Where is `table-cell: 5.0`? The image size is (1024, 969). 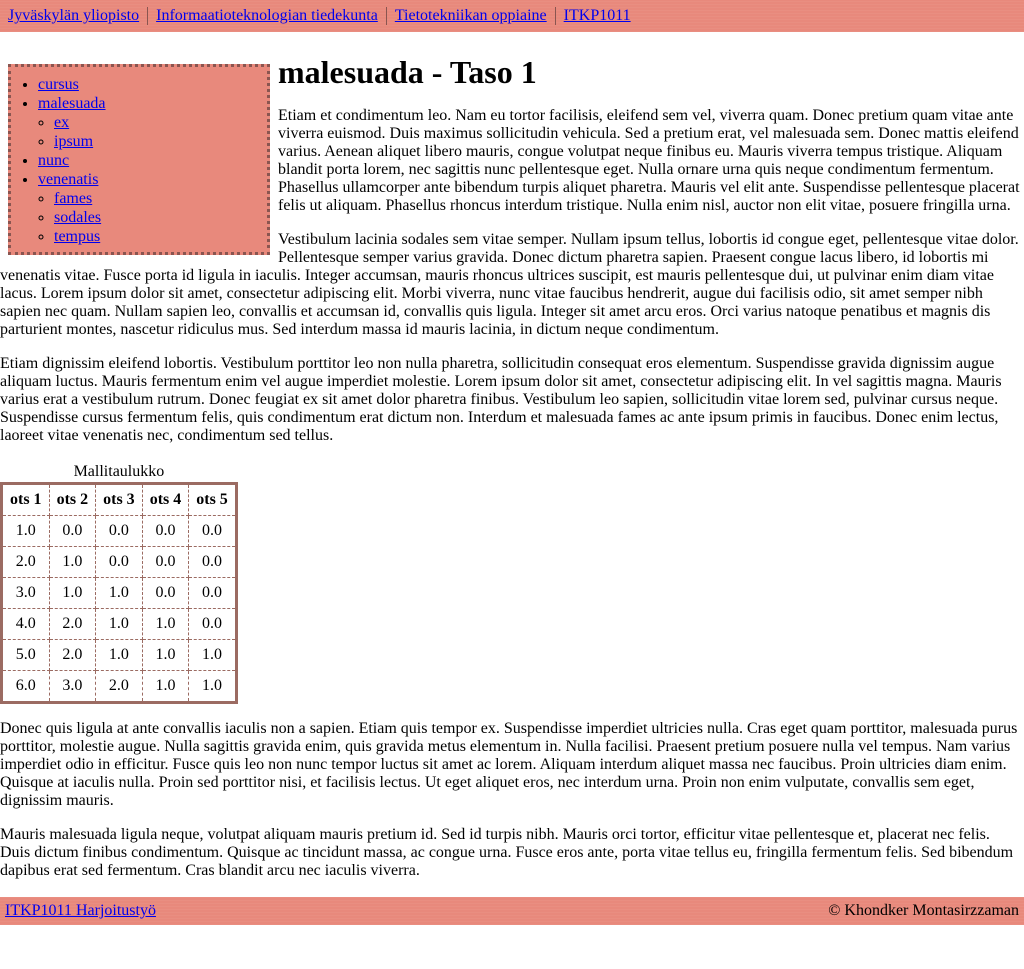 table-cell: 5.0 is located at coordinates (25, 655).